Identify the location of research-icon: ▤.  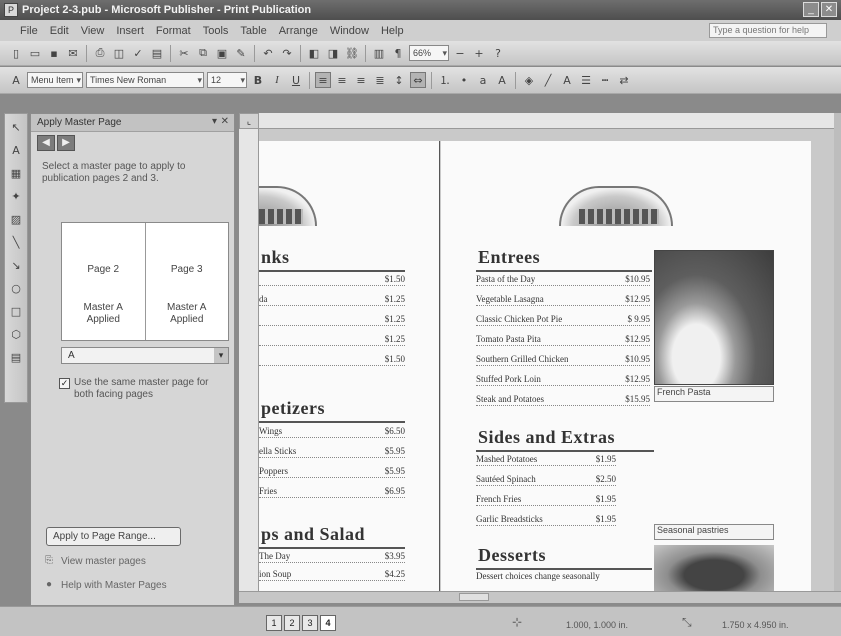
(157, 53).